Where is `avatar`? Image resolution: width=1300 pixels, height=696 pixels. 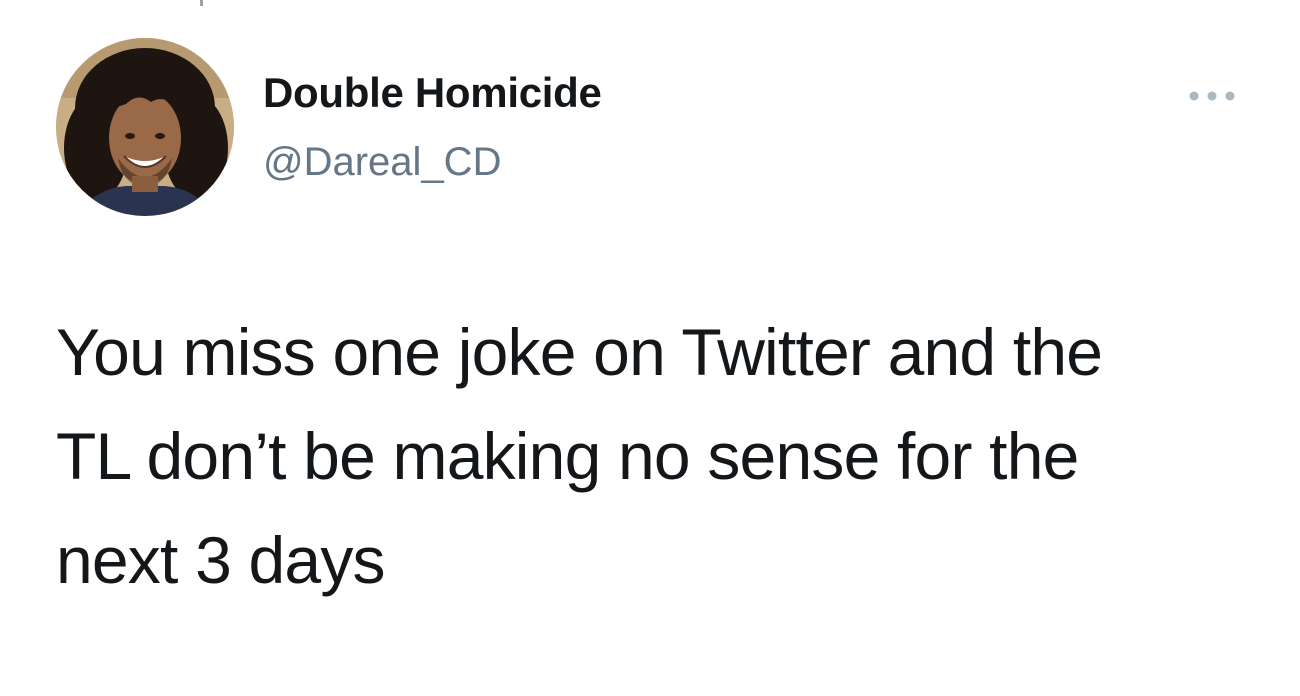
avatar is located at coordinates (145, 127).